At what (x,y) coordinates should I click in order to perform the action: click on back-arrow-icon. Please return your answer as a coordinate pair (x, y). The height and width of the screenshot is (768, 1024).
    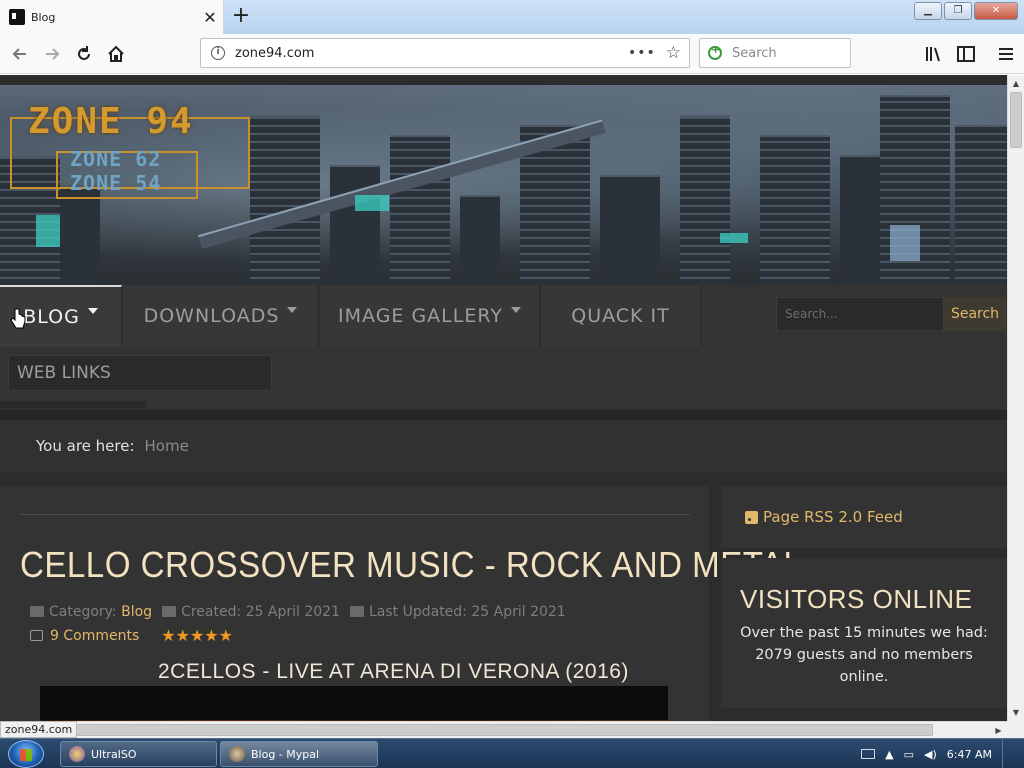
    Looking at the image, I should click on (19, 54).